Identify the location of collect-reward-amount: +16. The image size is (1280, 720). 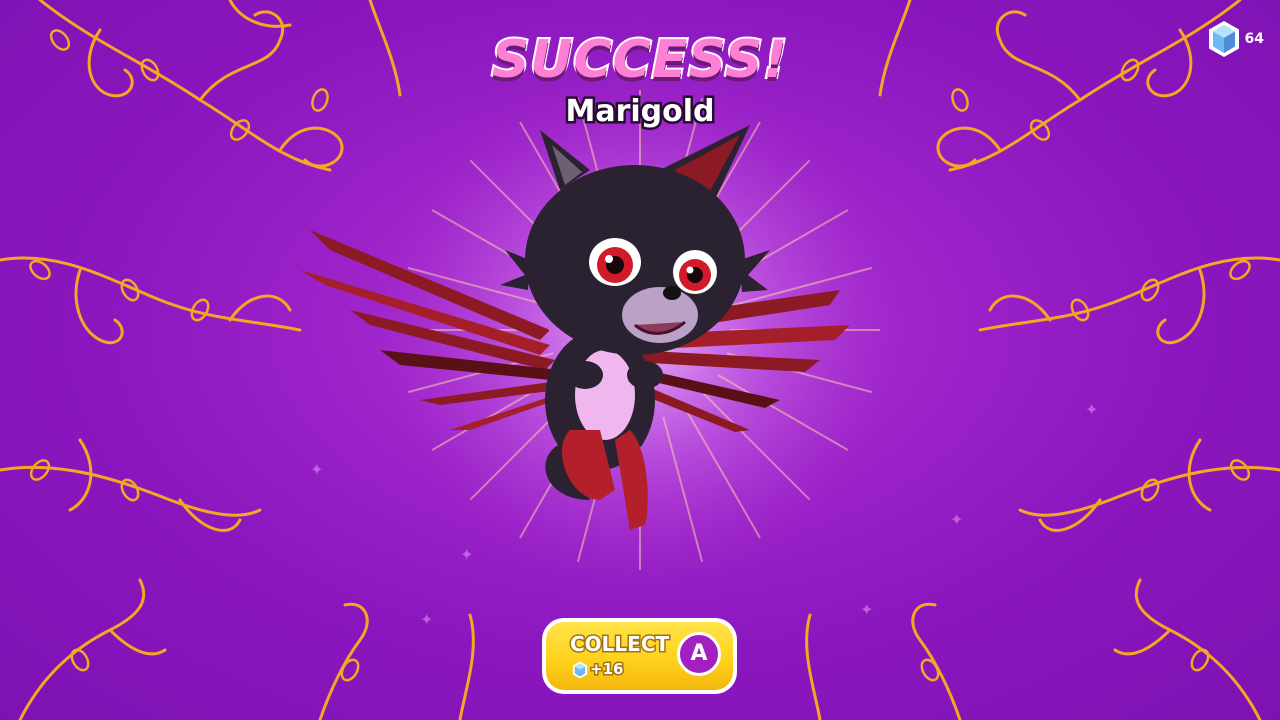
(606, 669).